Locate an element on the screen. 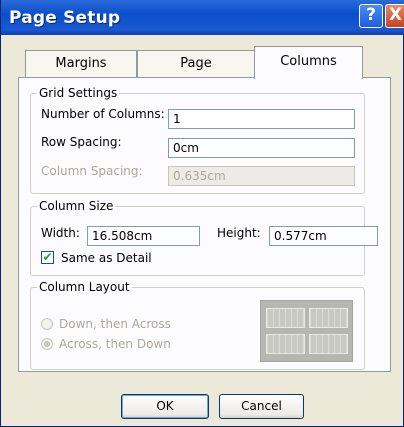 The height and width of the screenshot is (427, 404). width-input: 16.508cm is located at coordinates (143, 236).